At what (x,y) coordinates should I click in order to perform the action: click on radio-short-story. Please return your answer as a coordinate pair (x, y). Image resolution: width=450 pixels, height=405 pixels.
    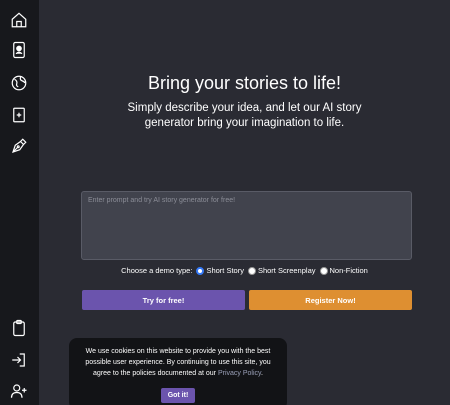
    Looking at the image, I should click on (200, 270).